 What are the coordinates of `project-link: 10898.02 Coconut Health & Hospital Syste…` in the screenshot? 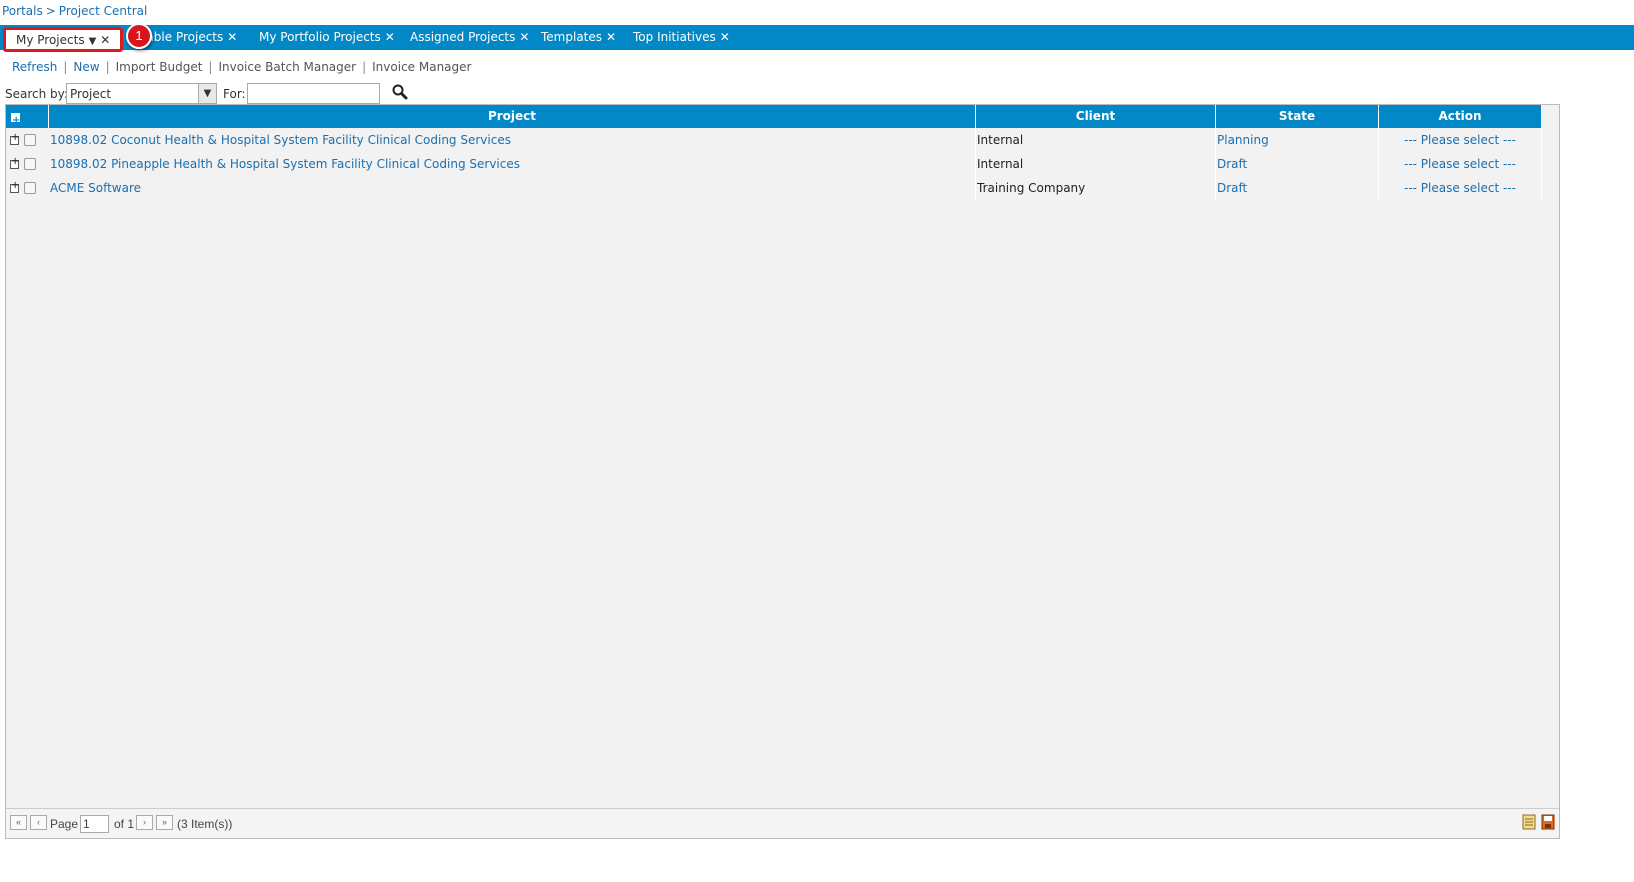 It's located at (513, 140).